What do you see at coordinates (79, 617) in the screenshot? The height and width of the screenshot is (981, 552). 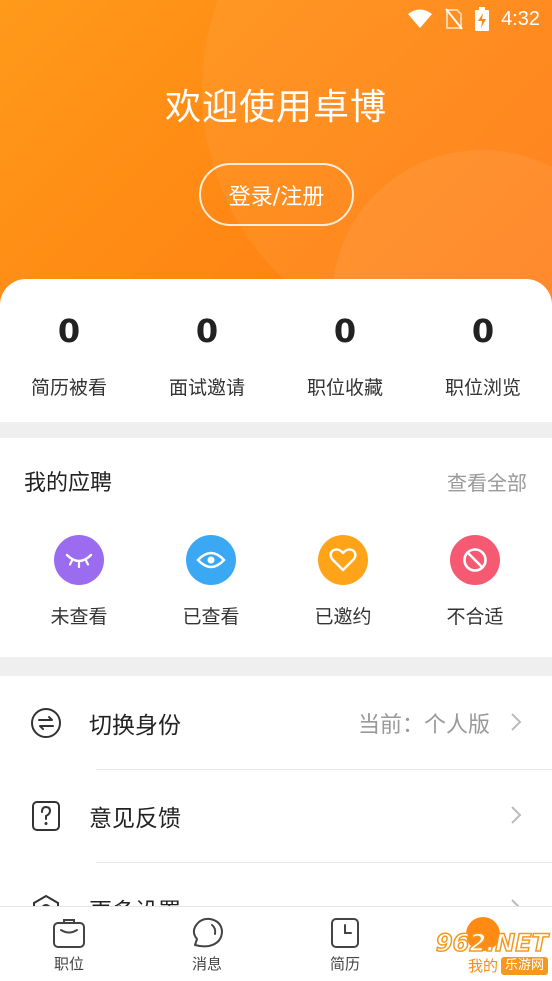 I see `application-label: 未查看` at bounding box center [79, 617].